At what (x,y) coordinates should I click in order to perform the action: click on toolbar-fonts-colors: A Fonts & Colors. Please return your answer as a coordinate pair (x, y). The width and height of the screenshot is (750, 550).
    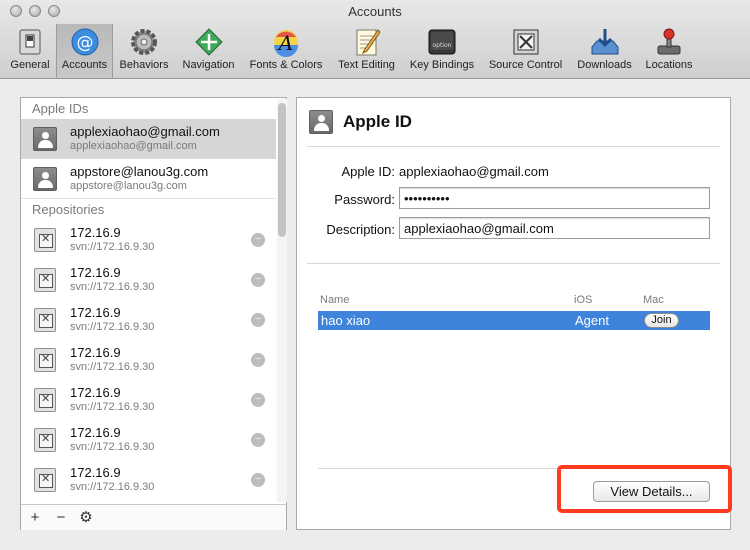
    Looking at the image, I should click on (286, 51).